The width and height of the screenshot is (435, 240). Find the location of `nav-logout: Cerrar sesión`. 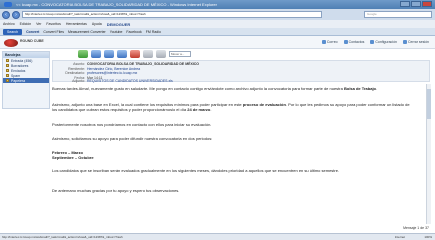

nav-logout: Cerrar sesión is located at coordinates (415, 42).